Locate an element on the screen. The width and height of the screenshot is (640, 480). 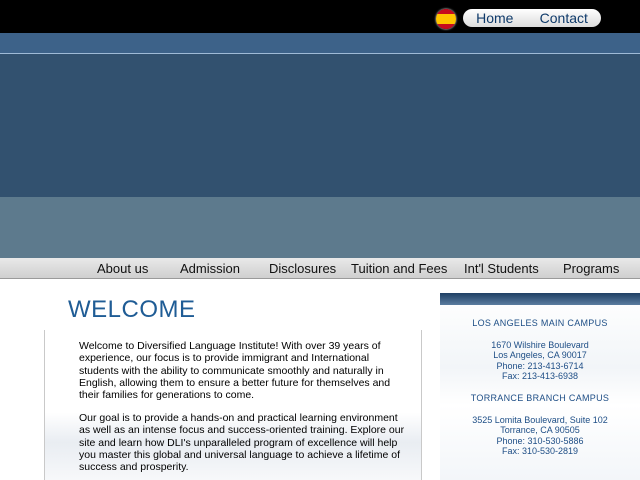
nav-disclosures: Disclosures is located at coordinates (302, 268).